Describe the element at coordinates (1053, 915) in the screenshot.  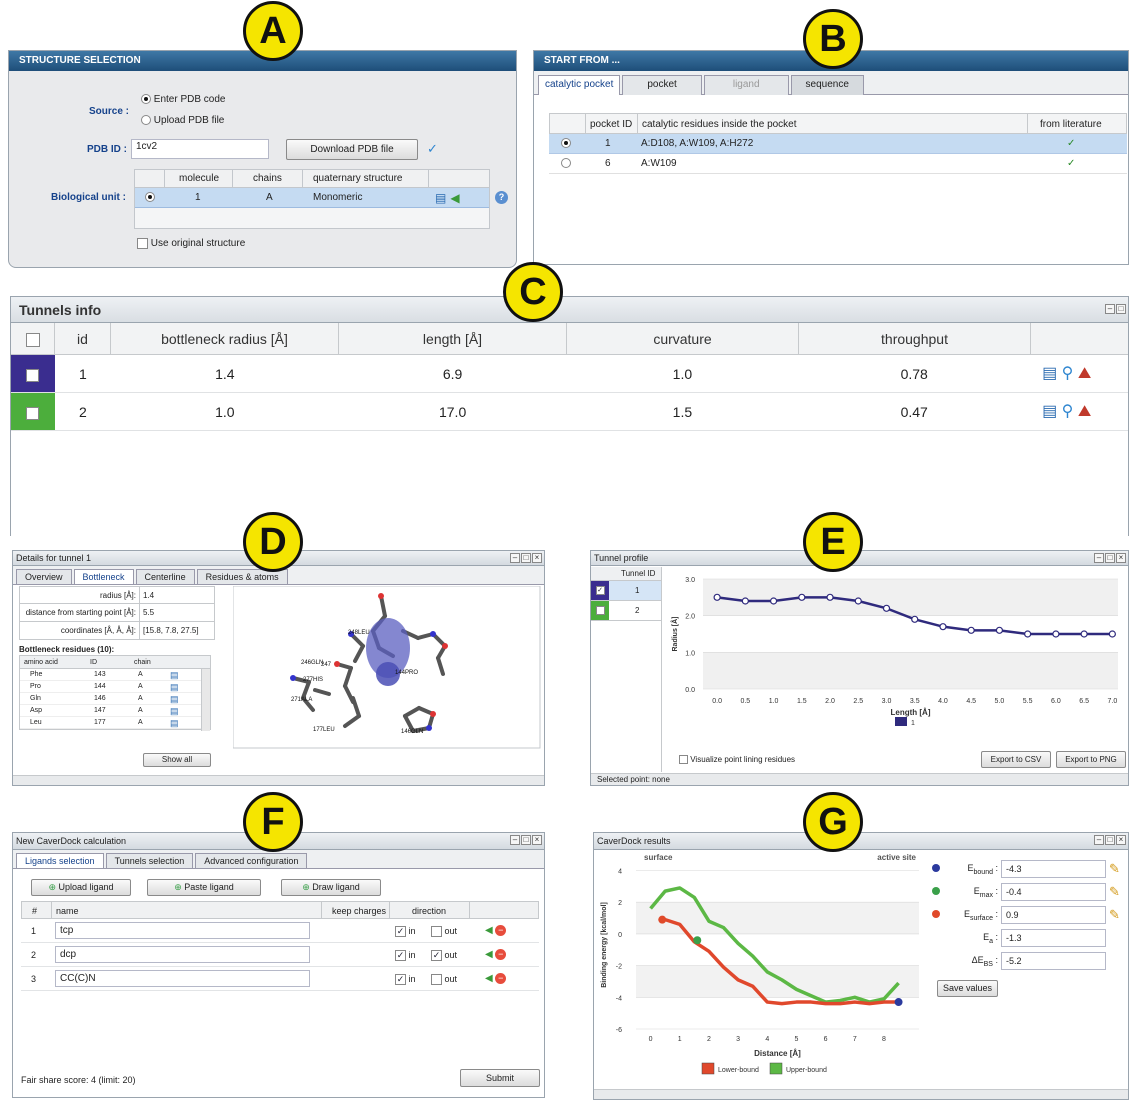
I see `energy-input: 0.9` at that location.